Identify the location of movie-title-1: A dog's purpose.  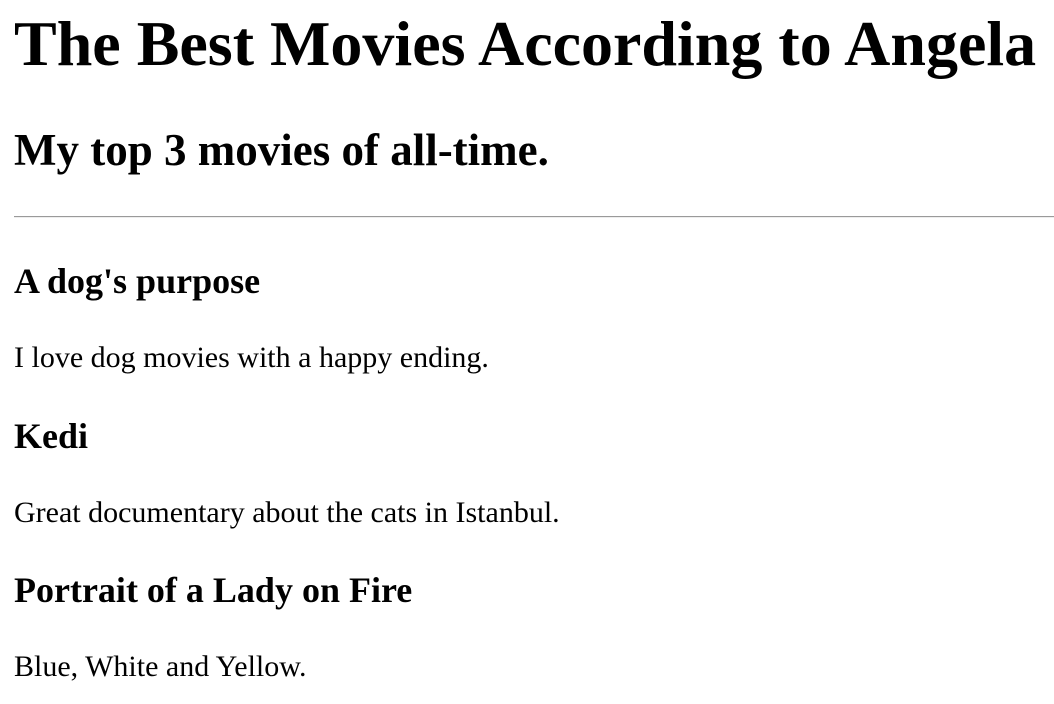
(137, 281).